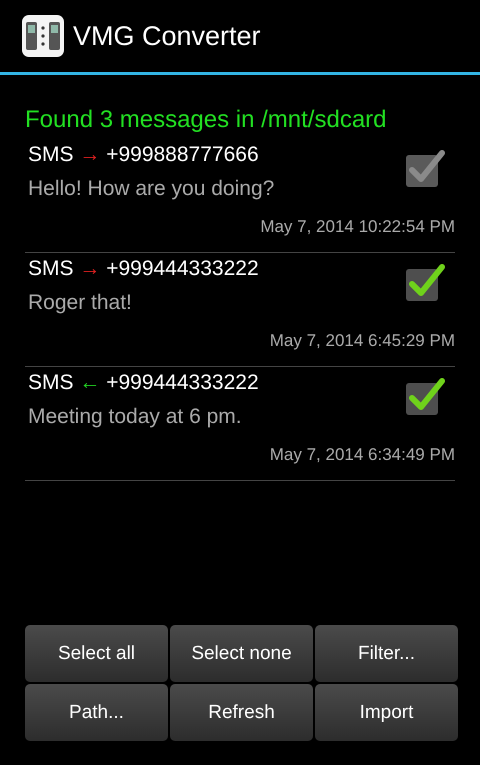 This screenshot has width=480, height=765. Describe the element at coordinates (143, 155) in the screenshot. I see `message-header: SMS → +999888777666` at that location.